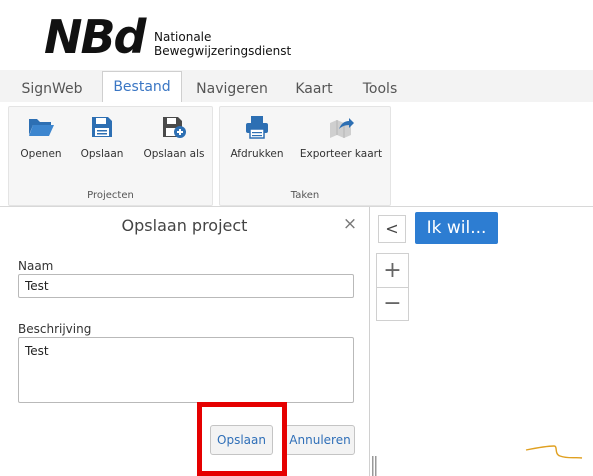  I want to click on opslaan-als-button: Opslaan als, so click(174, 137).